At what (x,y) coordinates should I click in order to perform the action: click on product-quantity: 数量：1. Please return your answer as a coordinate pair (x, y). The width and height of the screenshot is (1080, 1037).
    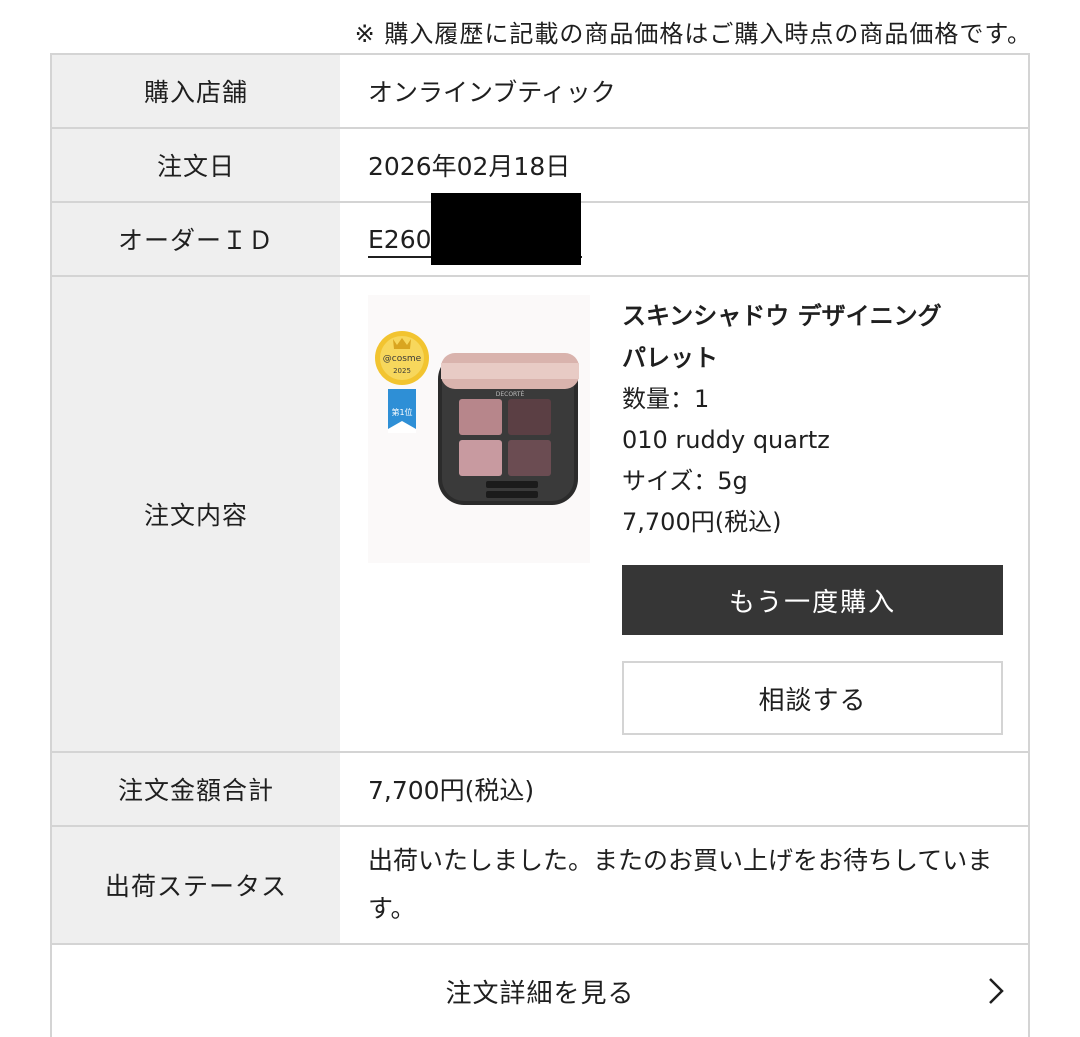
    Looking at the image, I should click on (666, 399).